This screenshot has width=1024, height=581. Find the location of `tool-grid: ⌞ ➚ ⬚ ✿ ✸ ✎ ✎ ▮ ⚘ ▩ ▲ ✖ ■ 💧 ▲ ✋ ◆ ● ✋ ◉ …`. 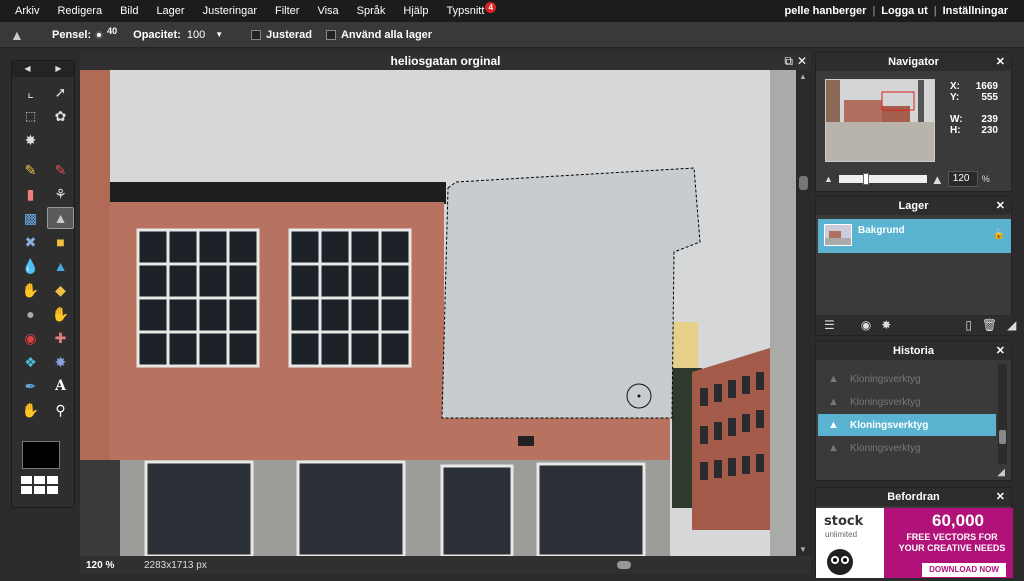

tool-grid: ⌞ ➚ ⬚ ✿ ✸ ✎ ✎ ▮ ⚘ ▩ ▲ ✖ ■ 💧 ▲ ✋ ◆ ● ✋ ◉ … is located at coordinates (43, 251).